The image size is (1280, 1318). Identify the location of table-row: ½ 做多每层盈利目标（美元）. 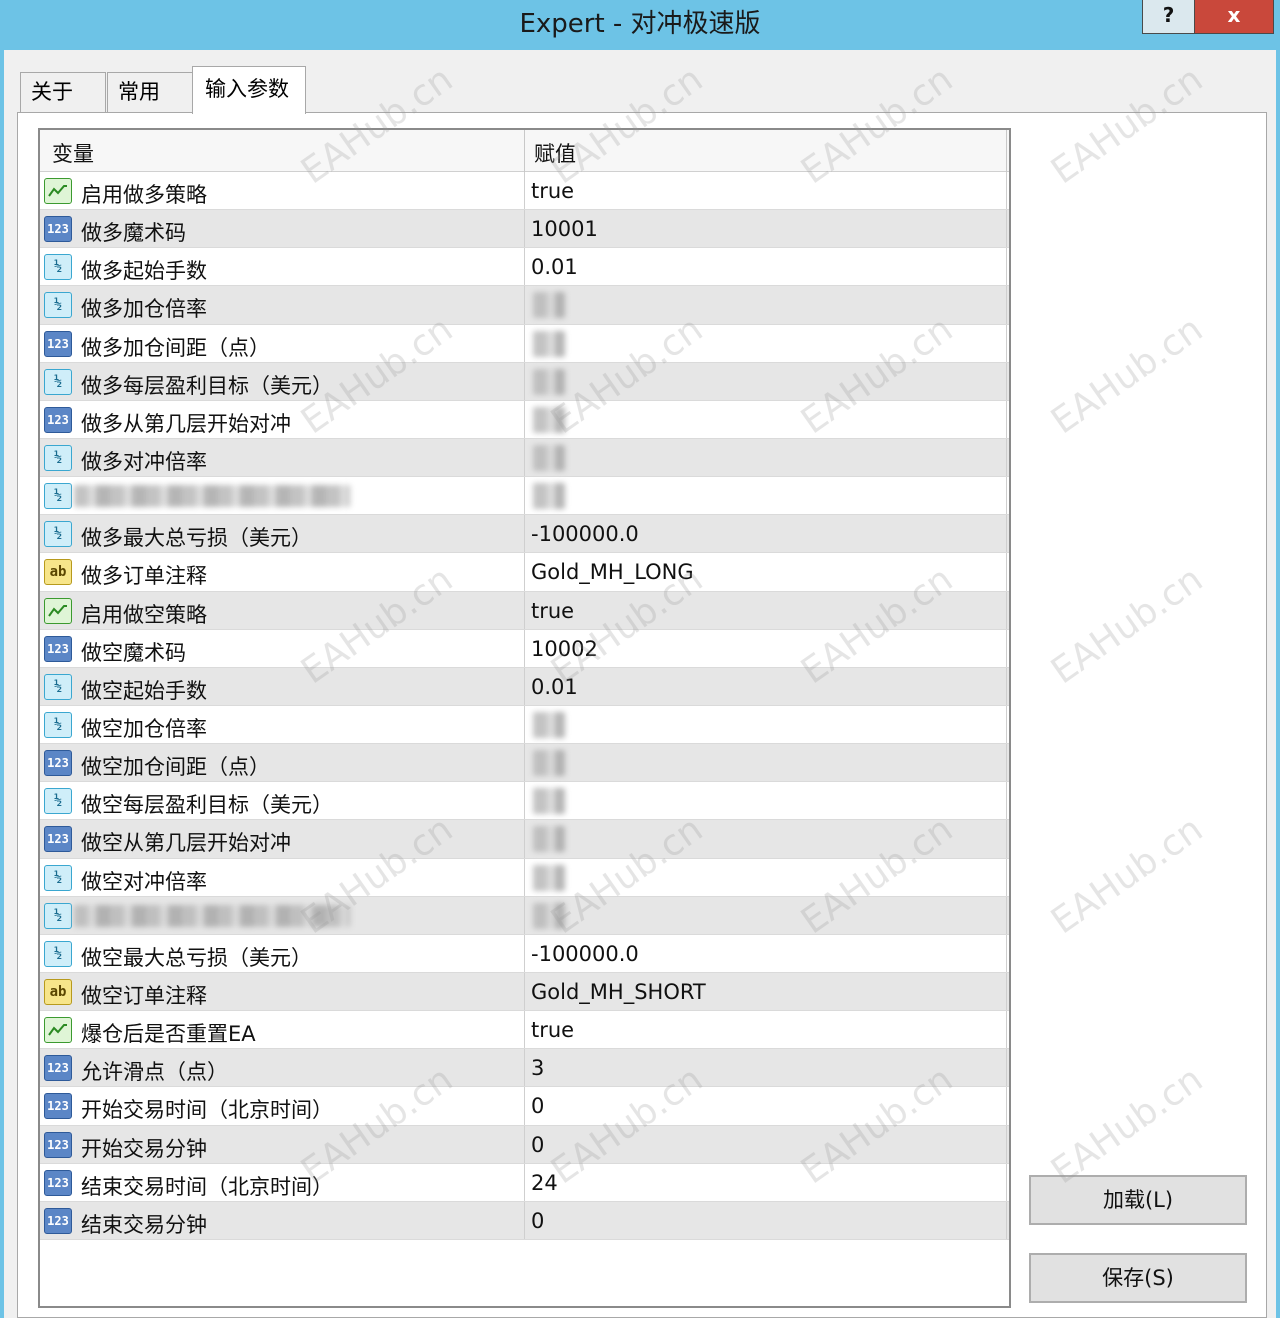
(524, 381).